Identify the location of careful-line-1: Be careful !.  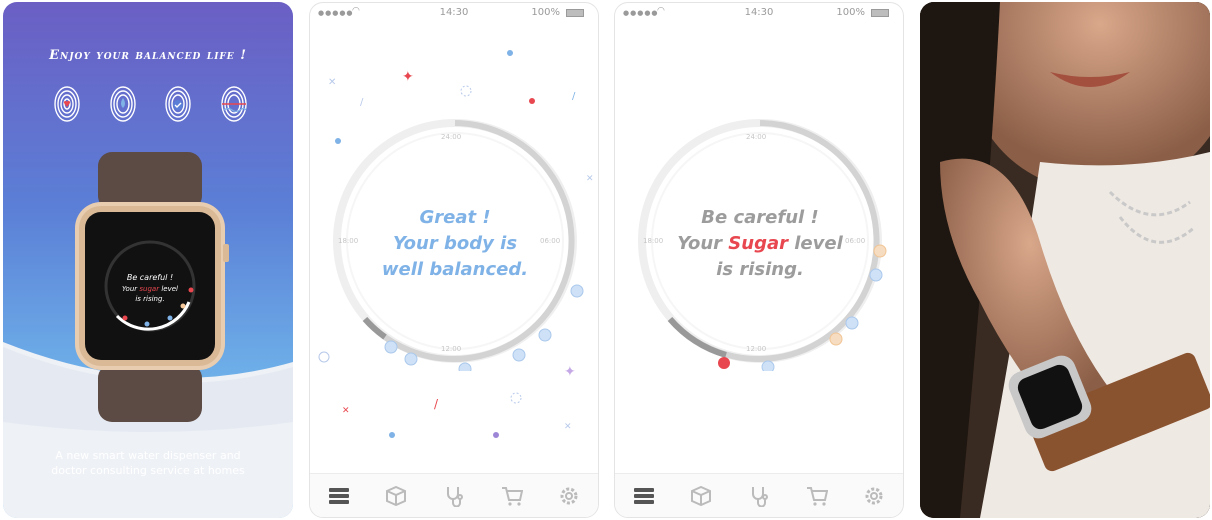
(760, 217).